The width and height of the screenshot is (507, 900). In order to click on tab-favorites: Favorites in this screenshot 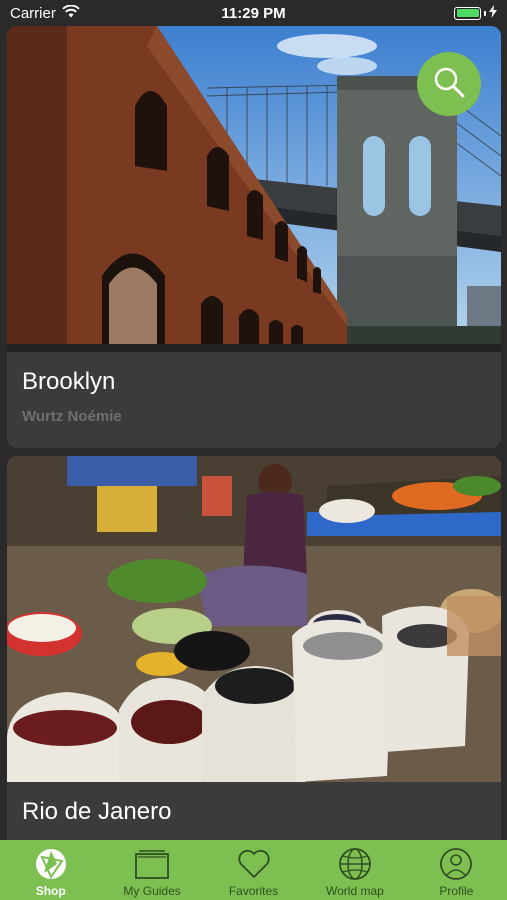, I will do `click(253, 870)`.